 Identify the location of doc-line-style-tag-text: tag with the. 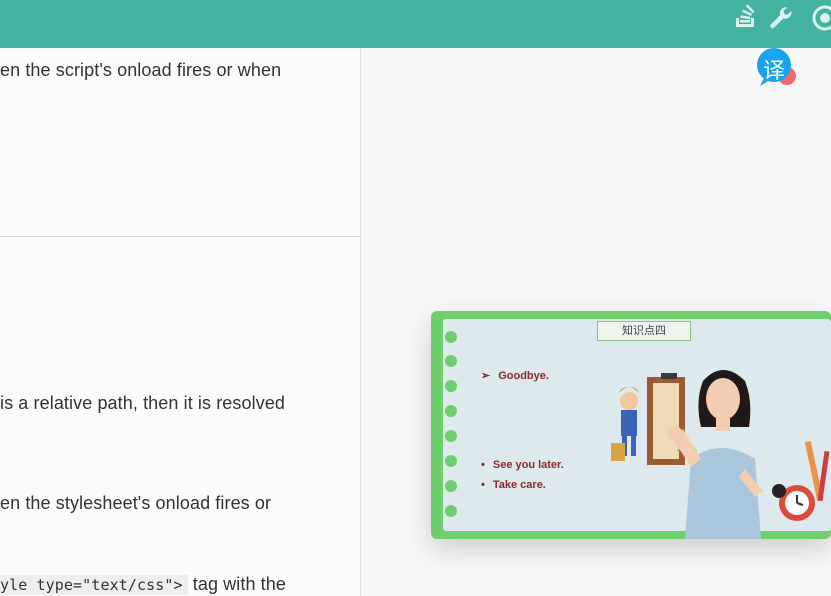
(236, 584).